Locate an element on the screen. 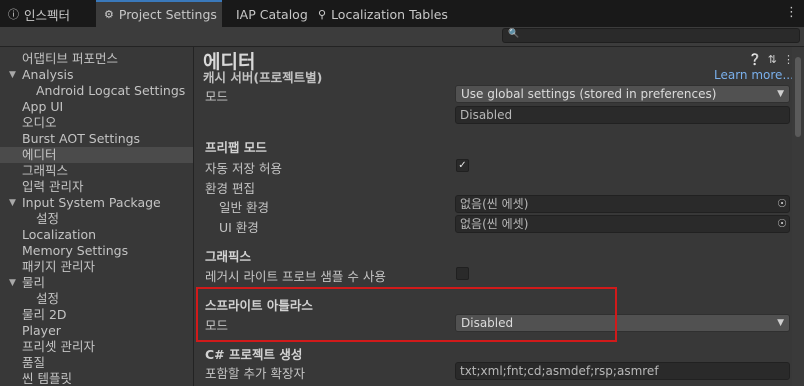  sidebar-item-quality: 품질 is located at coordinates (96, 363).